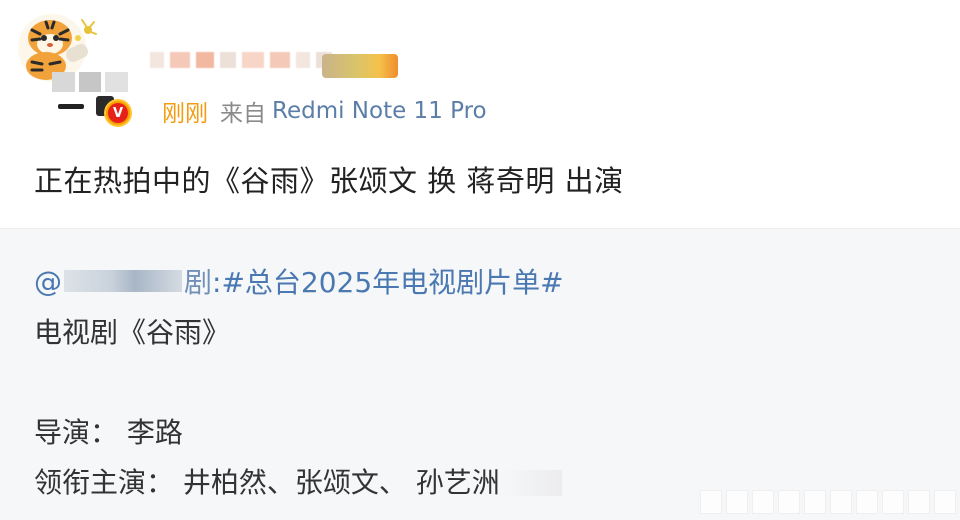  What do you see at coordinates (48, 281) in the screenshot?
I see `mention-prefix: @` at bounding box center [48, 281].